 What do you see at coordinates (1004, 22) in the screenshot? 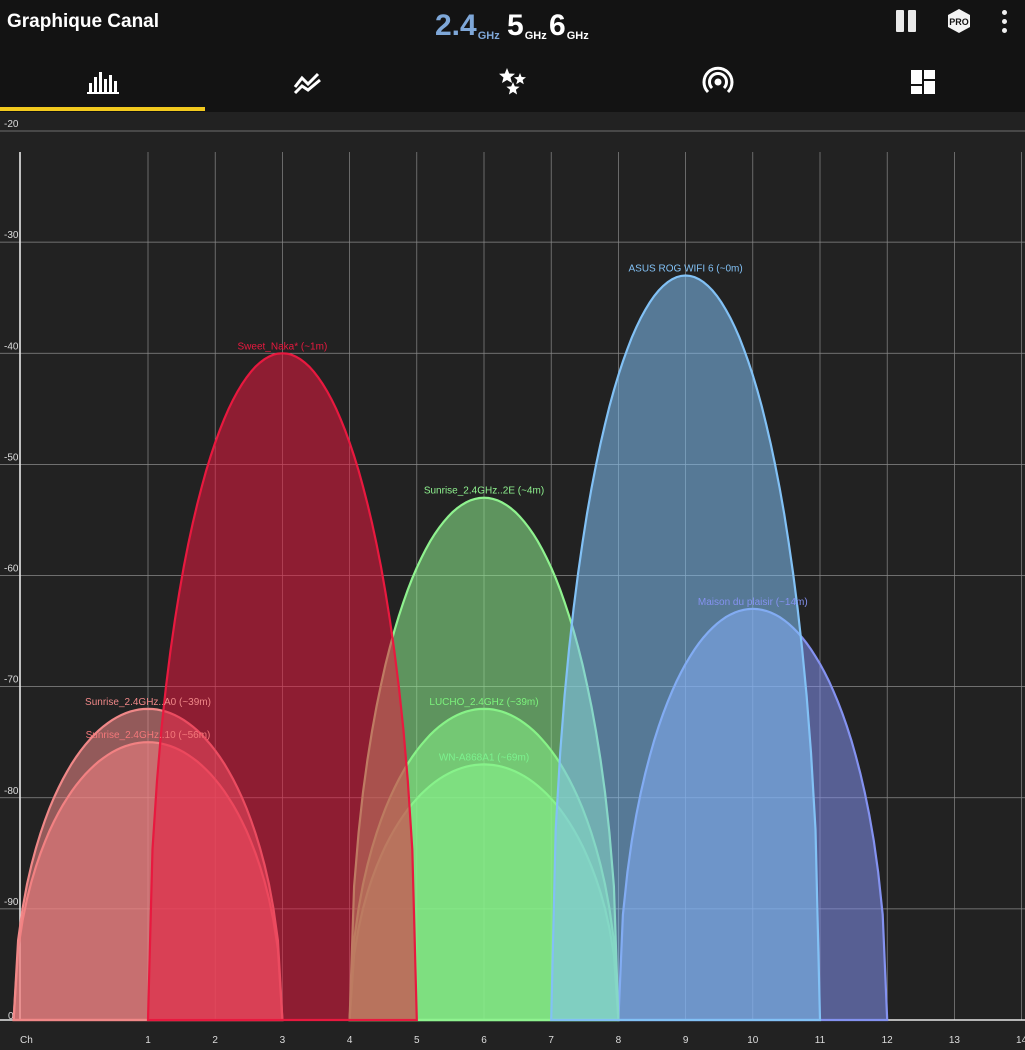
I see `more-options-icon` at bounding box center [1004, 22].